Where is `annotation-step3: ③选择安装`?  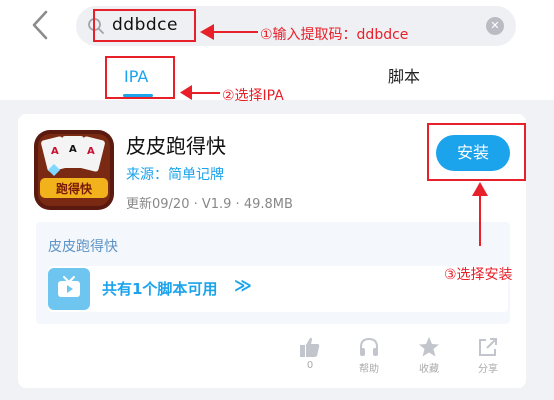 annotation-step3: ③选择安装 is located at coordinates (478, 275).